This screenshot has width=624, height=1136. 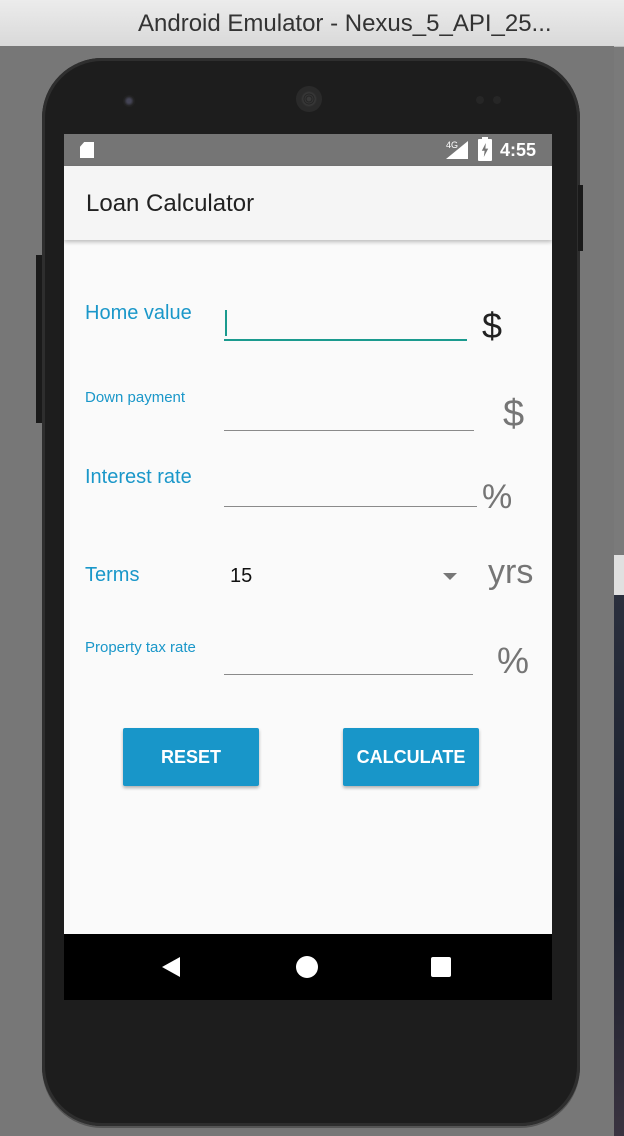 I want to click on terms-unit: yrs, so click(x=511, y=572).